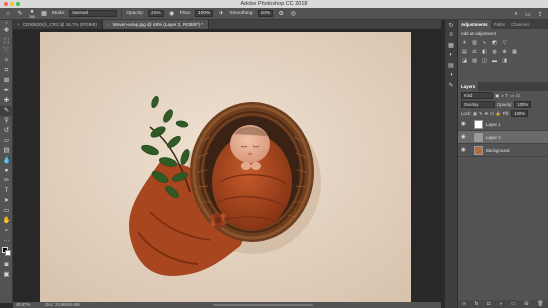 This screenshot has height=308, width=548. I want to click on layer-style-icon: fx, so click(477, 304).